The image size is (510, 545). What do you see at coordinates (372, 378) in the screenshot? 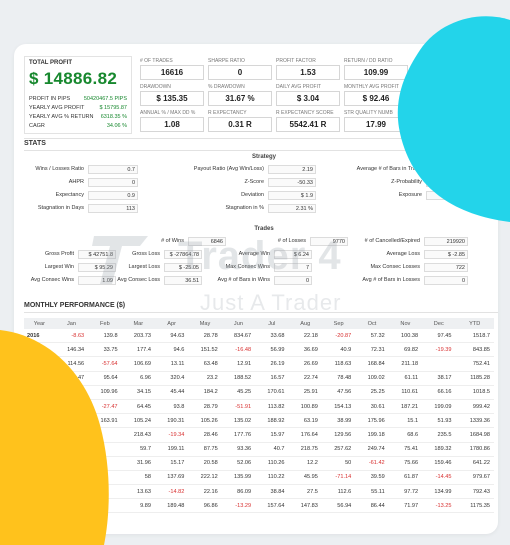
I see `month-value-cell: 109.02` at bounding box center [372, 378].